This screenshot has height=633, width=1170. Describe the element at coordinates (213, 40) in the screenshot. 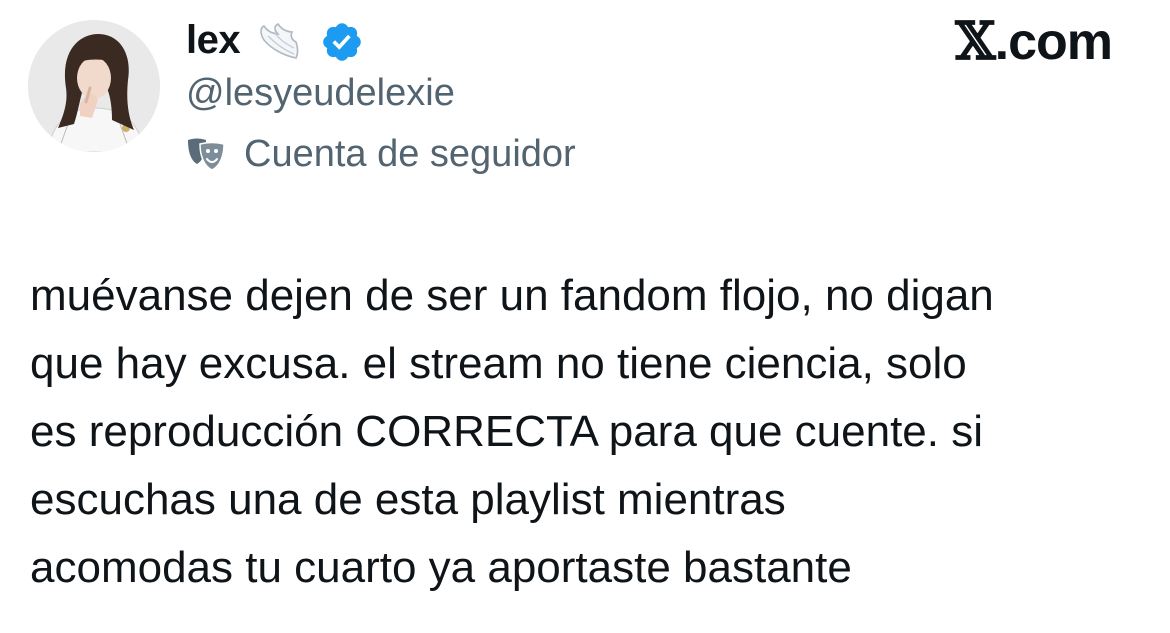

I see `author-display-name: lex` at that location.